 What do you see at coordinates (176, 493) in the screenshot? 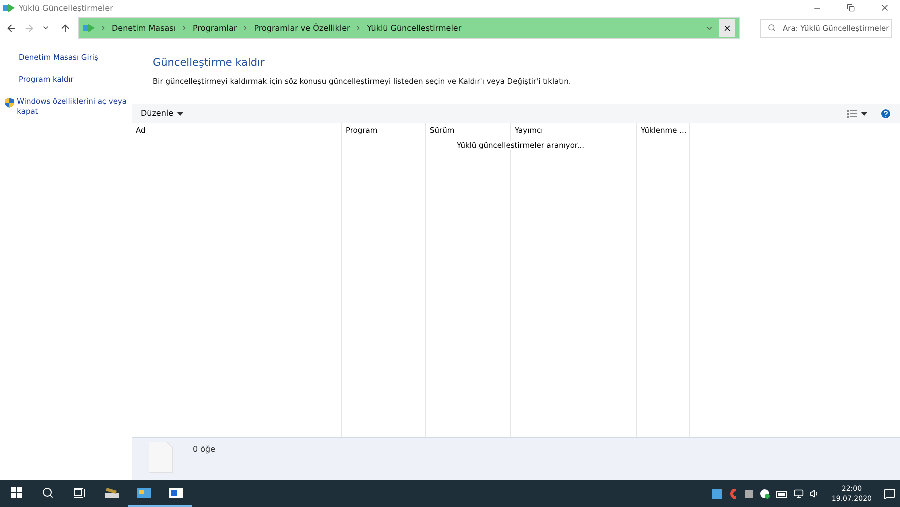
I see `window-icon` at bounding box center [176, 493].